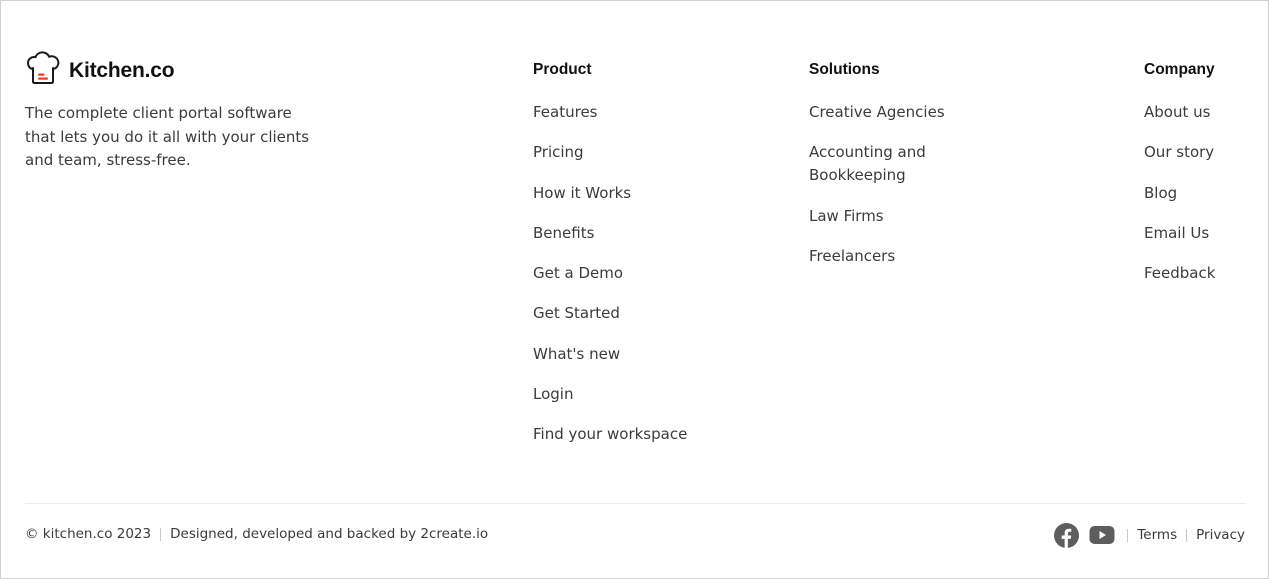 The image size is (1269, 579). Describe the element at coordinates (1066, 535) in the screenshot. I see `facebook-icon` at that location.